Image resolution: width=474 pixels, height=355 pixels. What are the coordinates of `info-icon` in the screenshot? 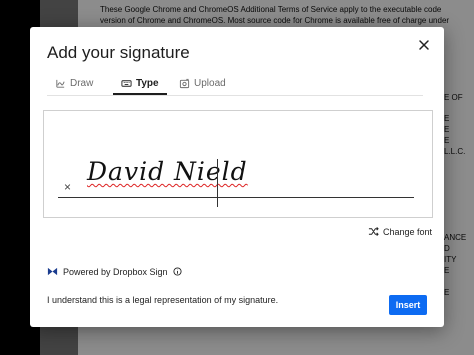 It's located at (177, 271).